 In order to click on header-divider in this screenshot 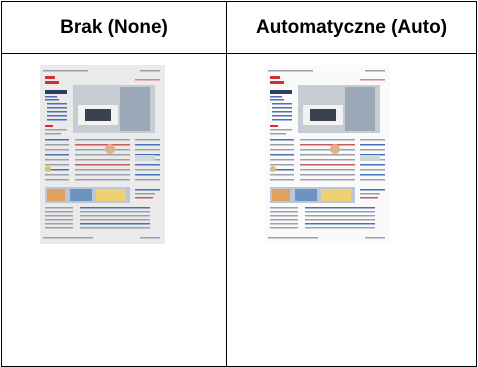, I will do `click(239, 53)`.